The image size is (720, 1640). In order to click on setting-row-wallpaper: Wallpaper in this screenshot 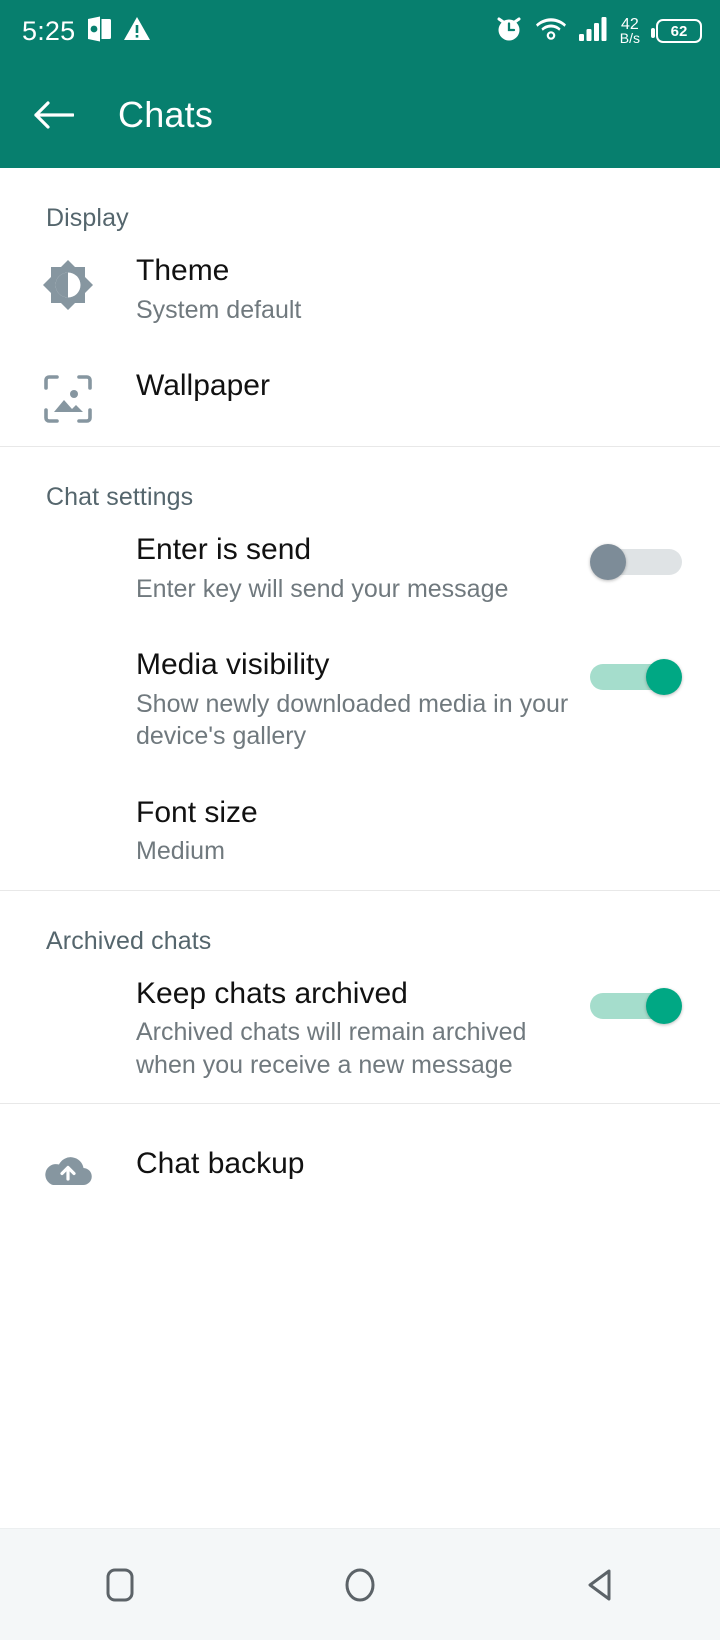, I will do `click(360, 389)`.